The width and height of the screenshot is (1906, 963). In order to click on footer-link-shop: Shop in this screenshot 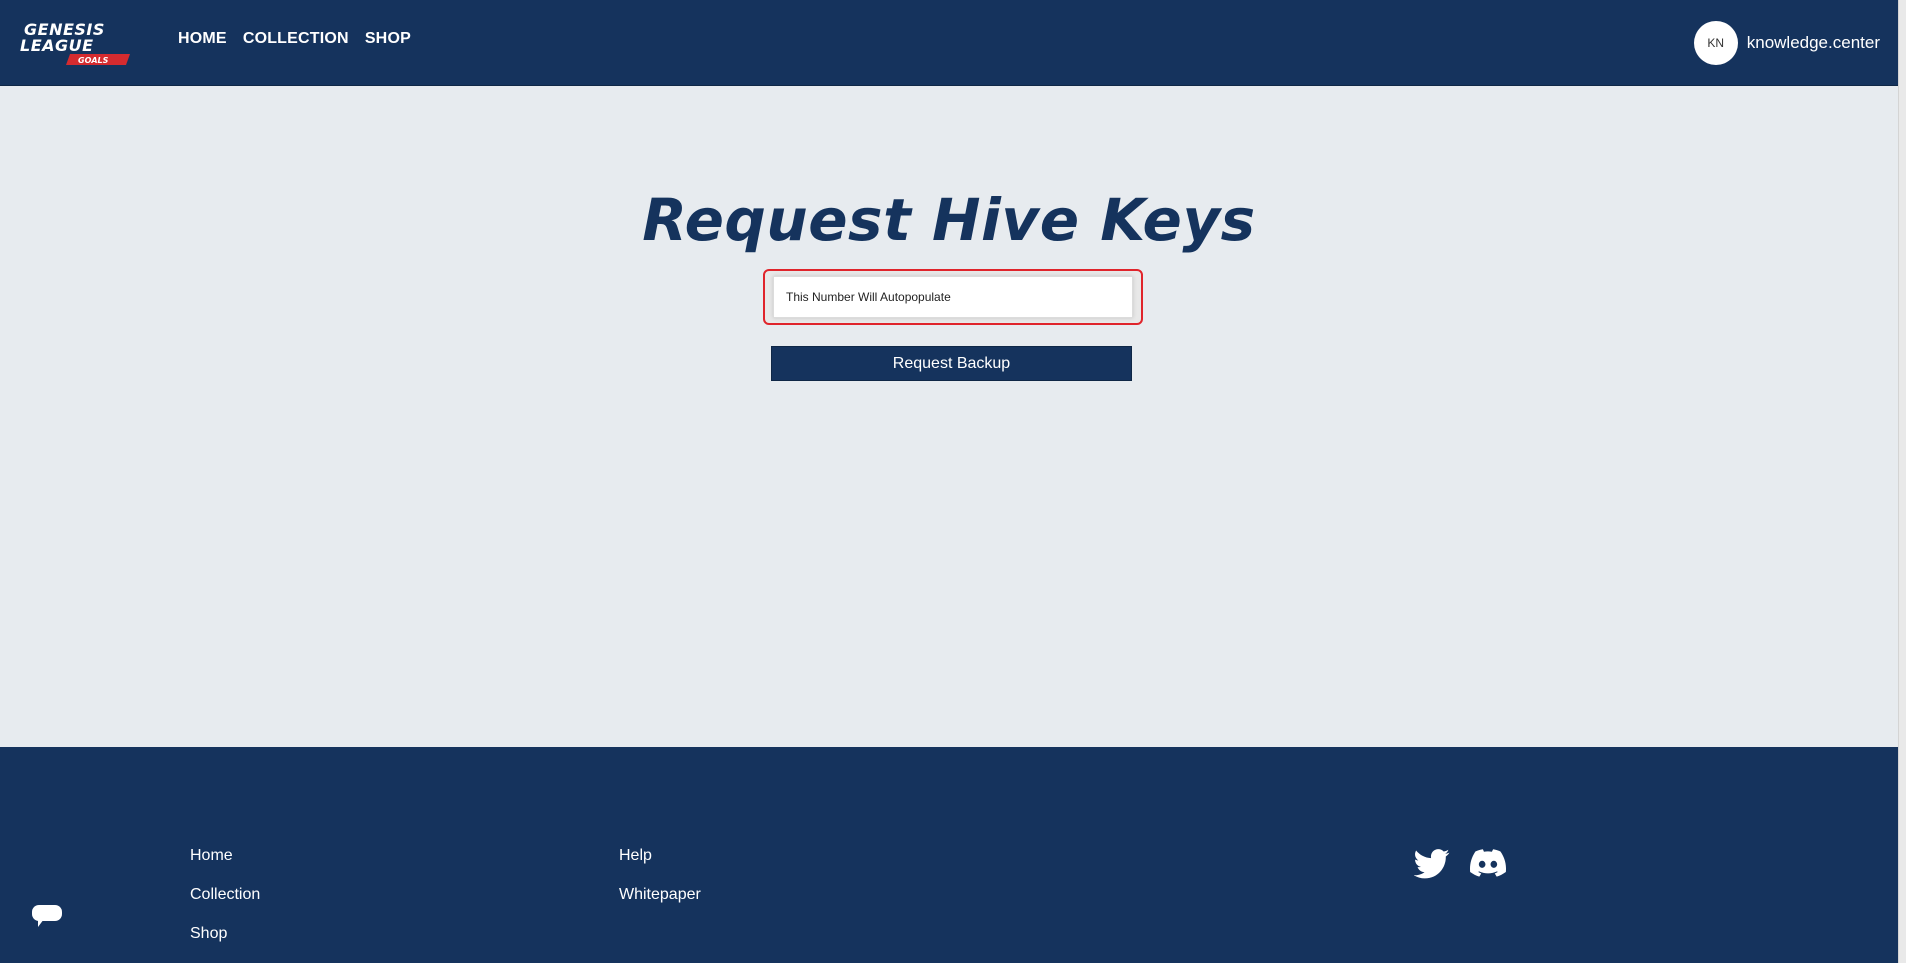, I will do `click(225, 934)`.